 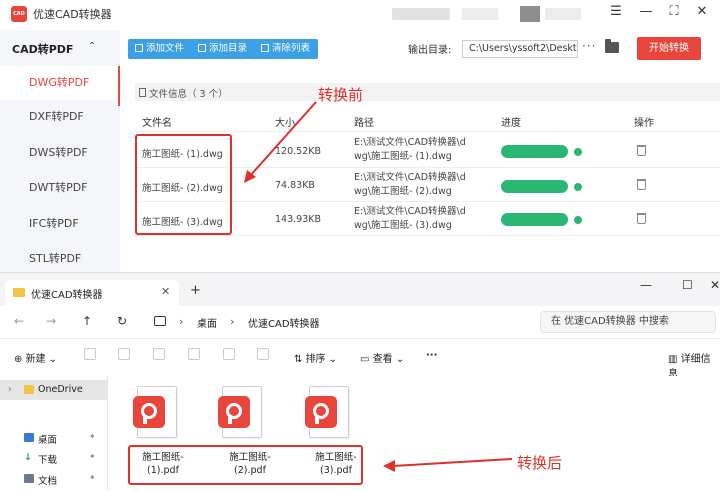 What do you see at coordinates (28, 457) in the screenshot?
I see `download-icon: ↓` at bounding box center [28, 457].